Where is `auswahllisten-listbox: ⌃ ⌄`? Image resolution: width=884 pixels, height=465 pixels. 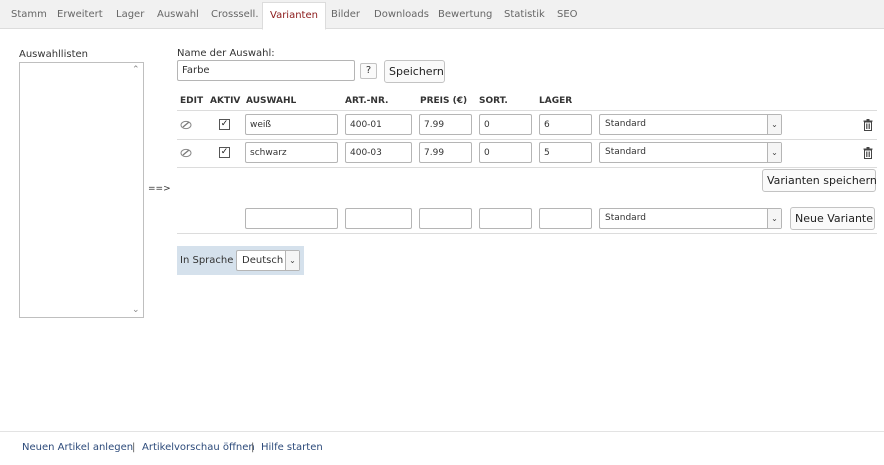
auswahllisten-listbox: ⌃ ⌄ is located at coordinates (81, 190).